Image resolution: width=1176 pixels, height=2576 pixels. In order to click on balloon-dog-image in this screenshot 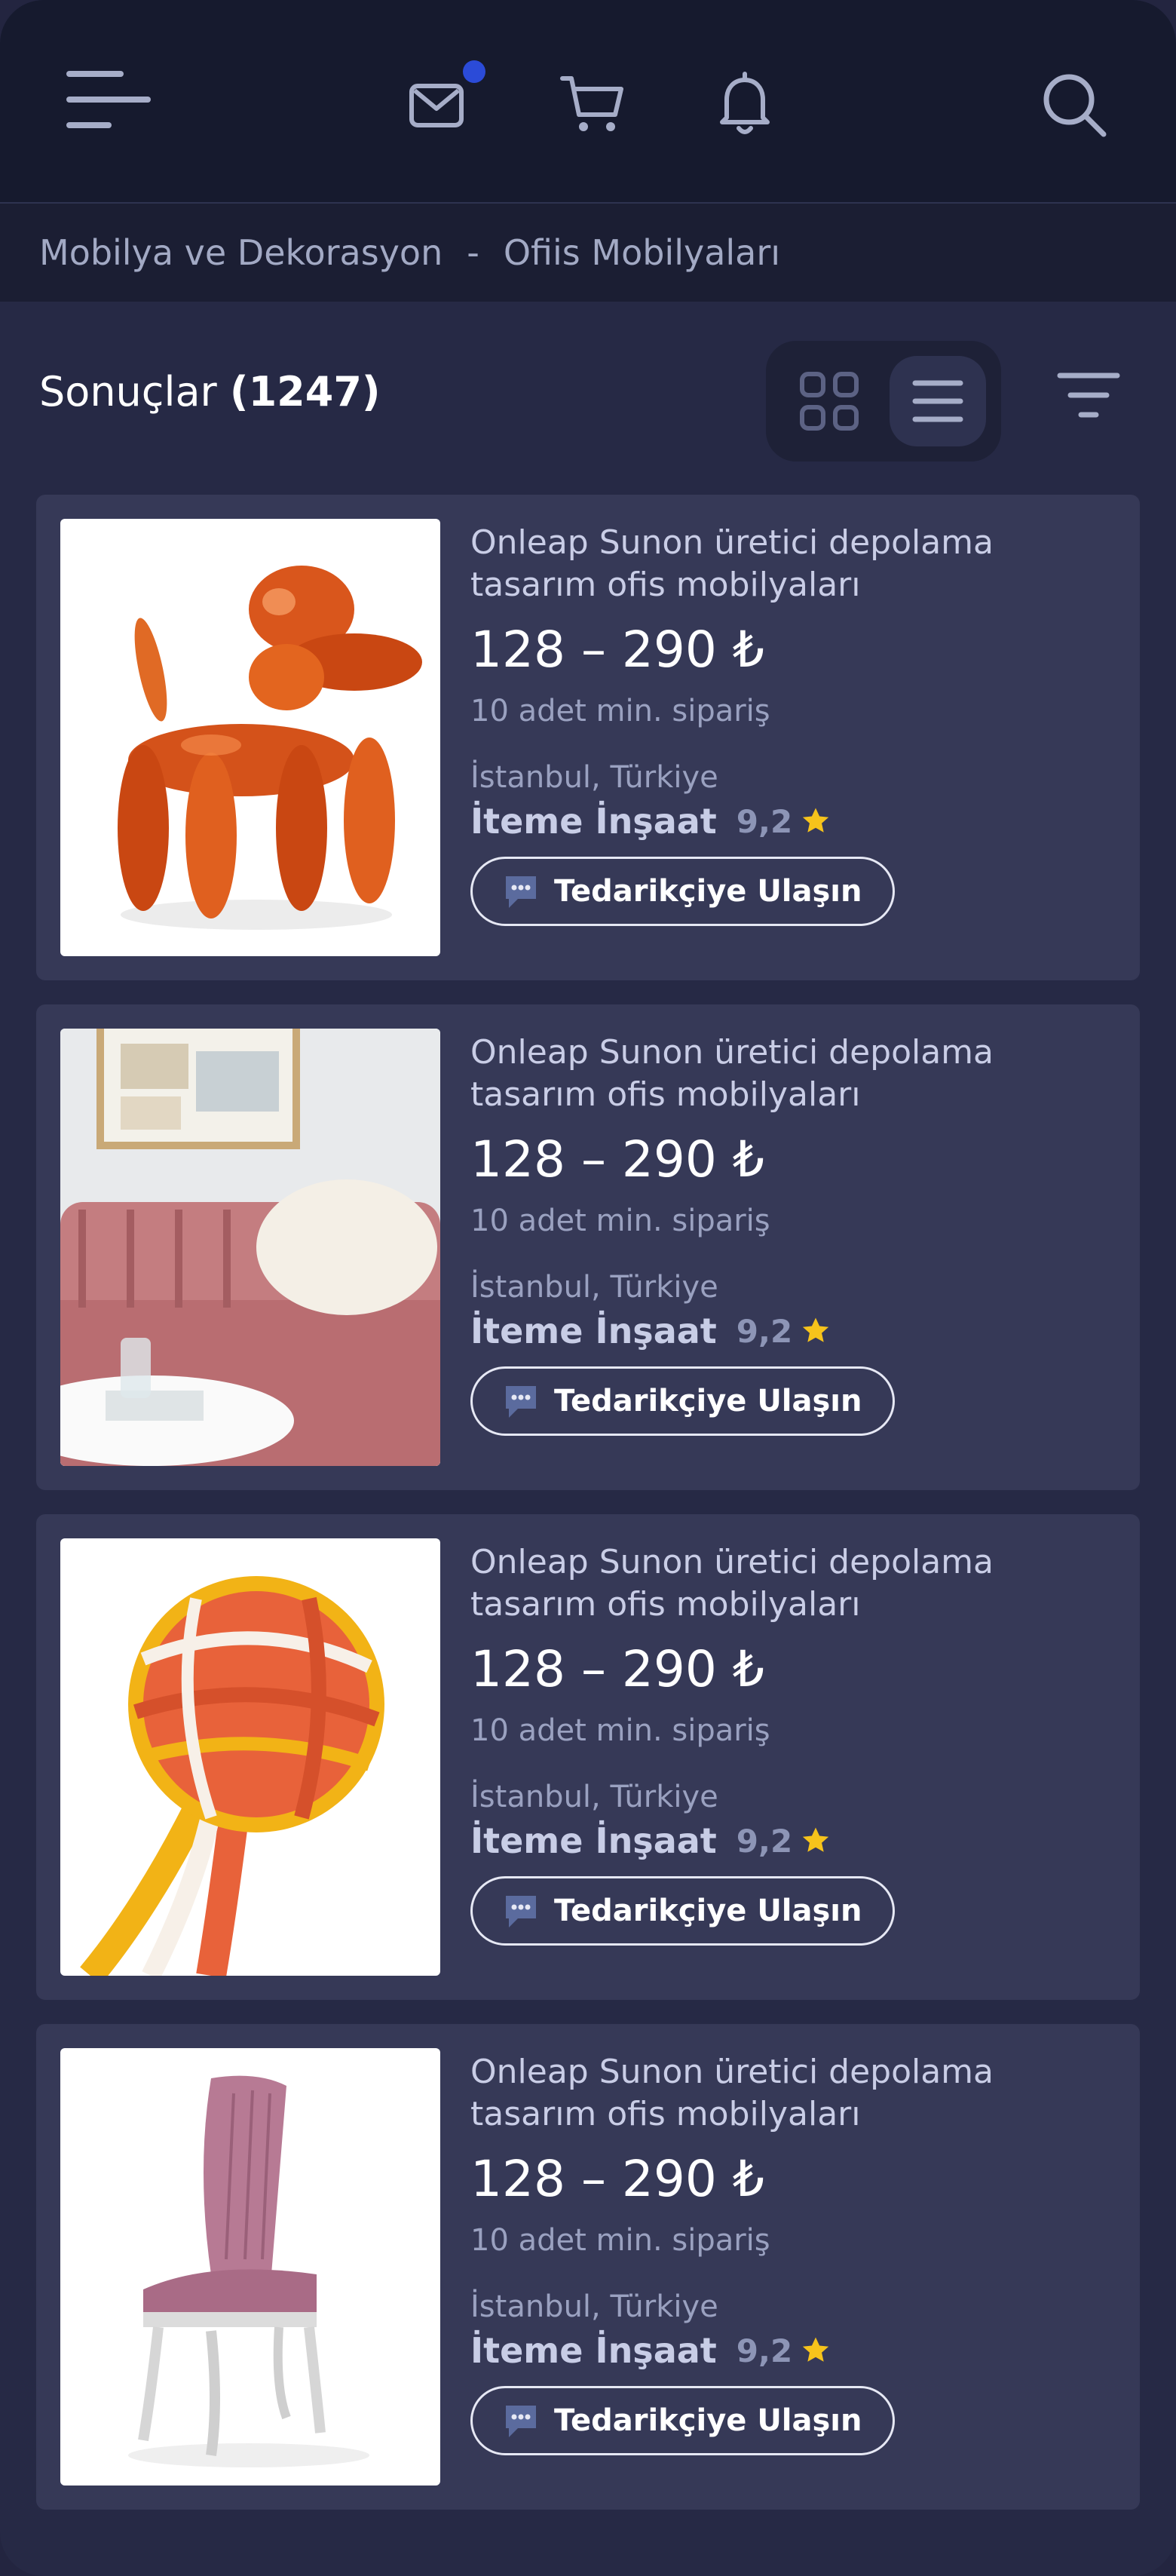, I will do `click(270, 748)`.